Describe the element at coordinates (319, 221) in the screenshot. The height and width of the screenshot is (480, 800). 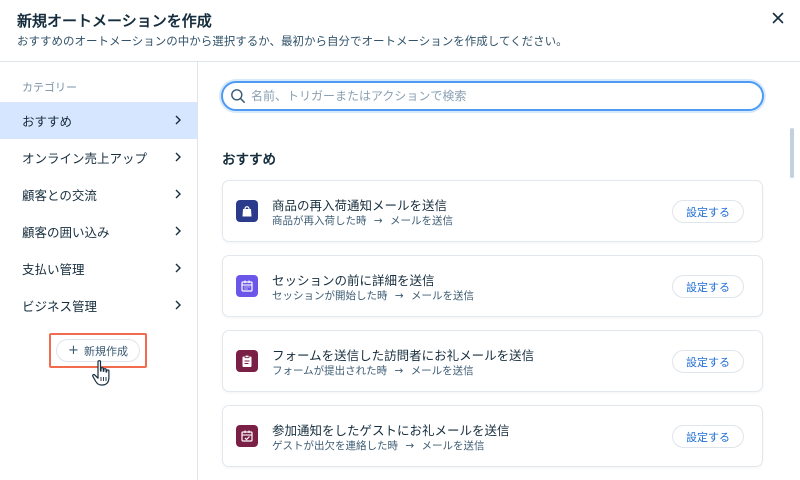
I see `card-trigger: 商品が再入荷した時` at that location.